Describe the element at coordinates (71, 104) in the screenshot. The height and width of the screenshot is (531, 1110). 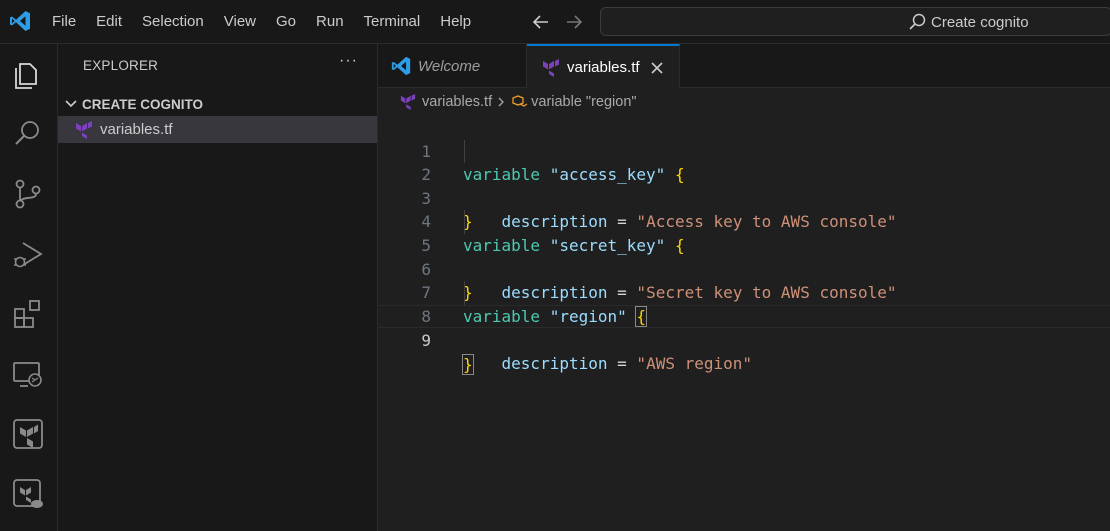
I see `chevron-down-icon` at that location.